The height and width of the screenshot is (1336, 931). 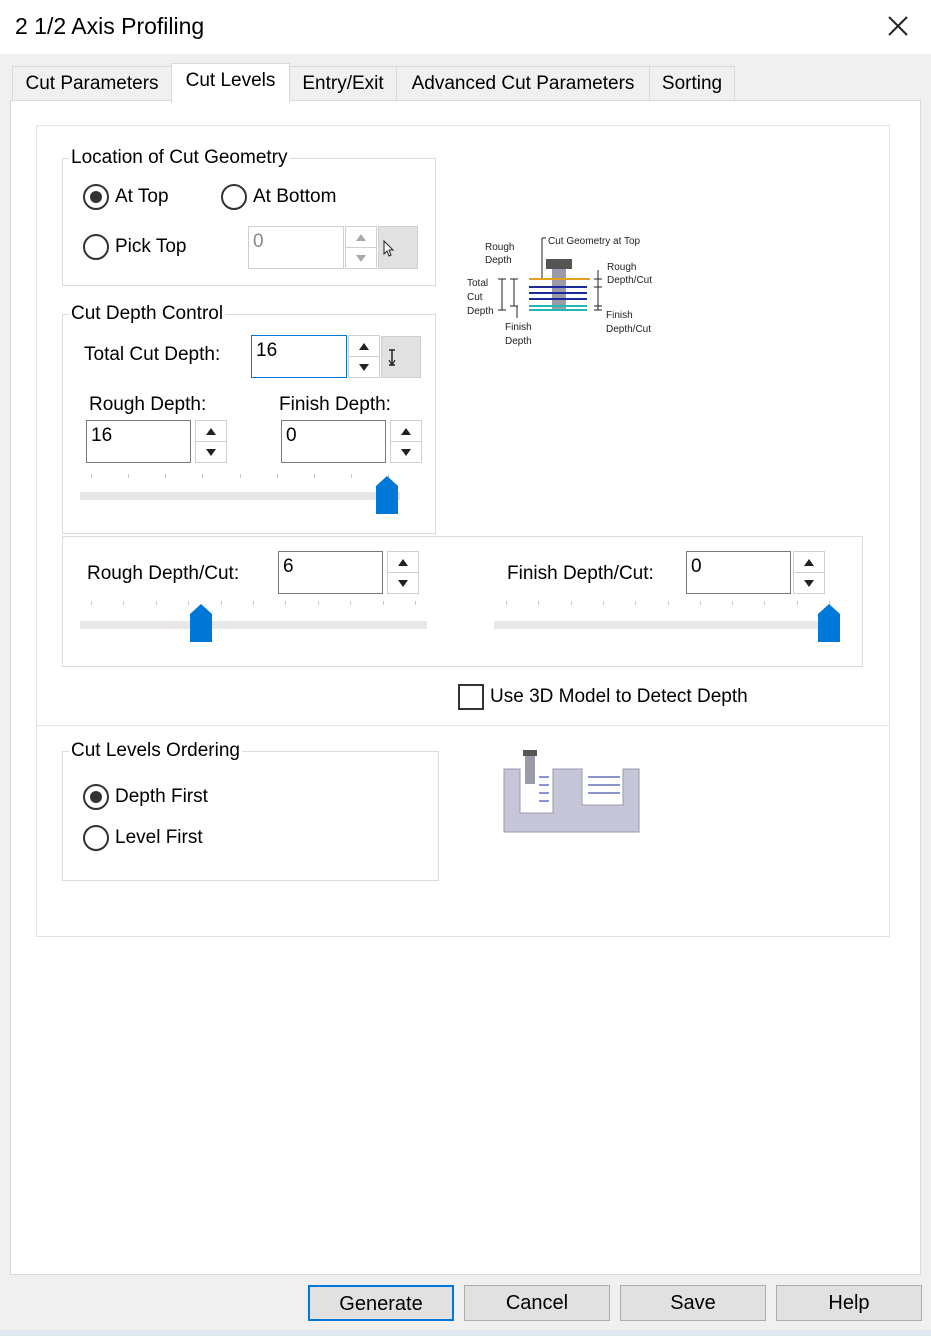 I want to click on cursor-arrow-icon, so click(x=389, y=248).